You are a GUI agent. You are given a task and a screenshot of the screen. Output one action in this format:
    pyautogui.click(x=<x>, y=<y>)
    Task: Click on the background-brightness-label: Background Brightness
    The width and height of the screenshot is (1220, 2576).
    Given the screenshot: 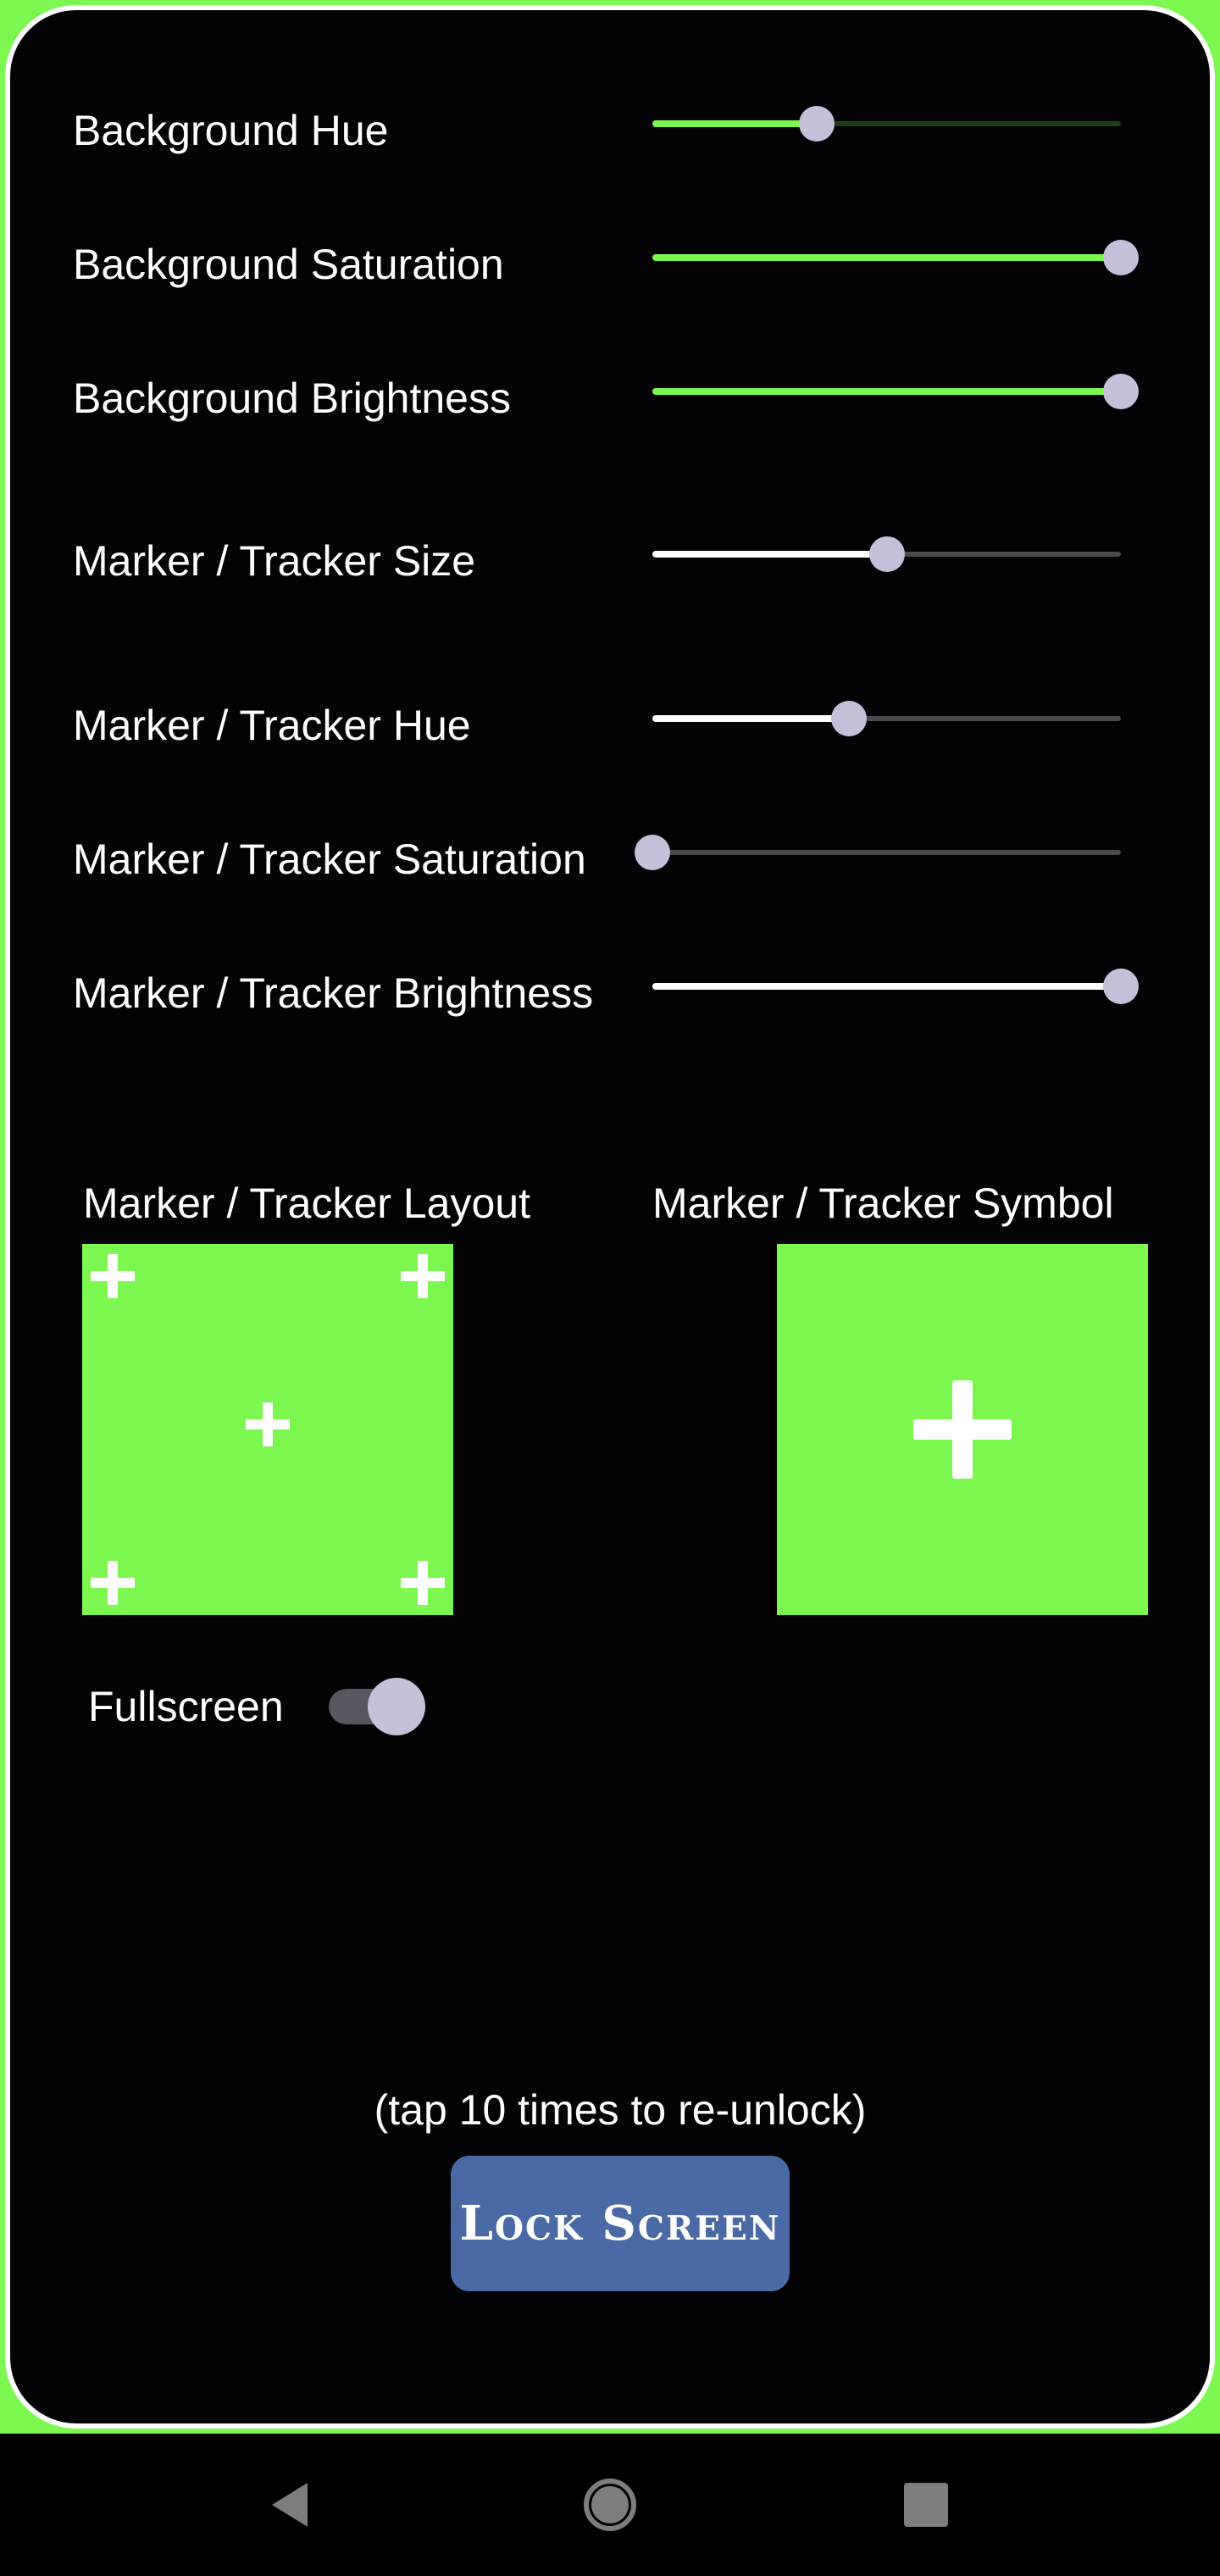 What is the action you would take?
    pyautogui.click(x=292, y=398)
    